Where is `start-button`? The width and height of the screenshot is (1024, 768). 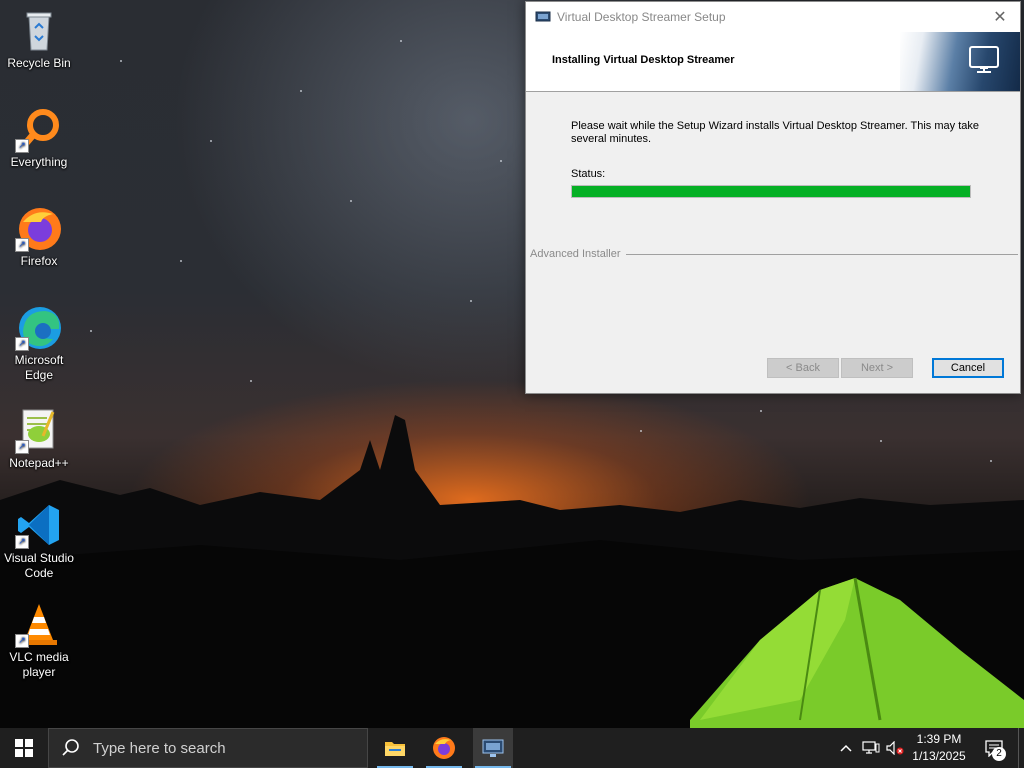 start-button is located at coordinates (24, 748).